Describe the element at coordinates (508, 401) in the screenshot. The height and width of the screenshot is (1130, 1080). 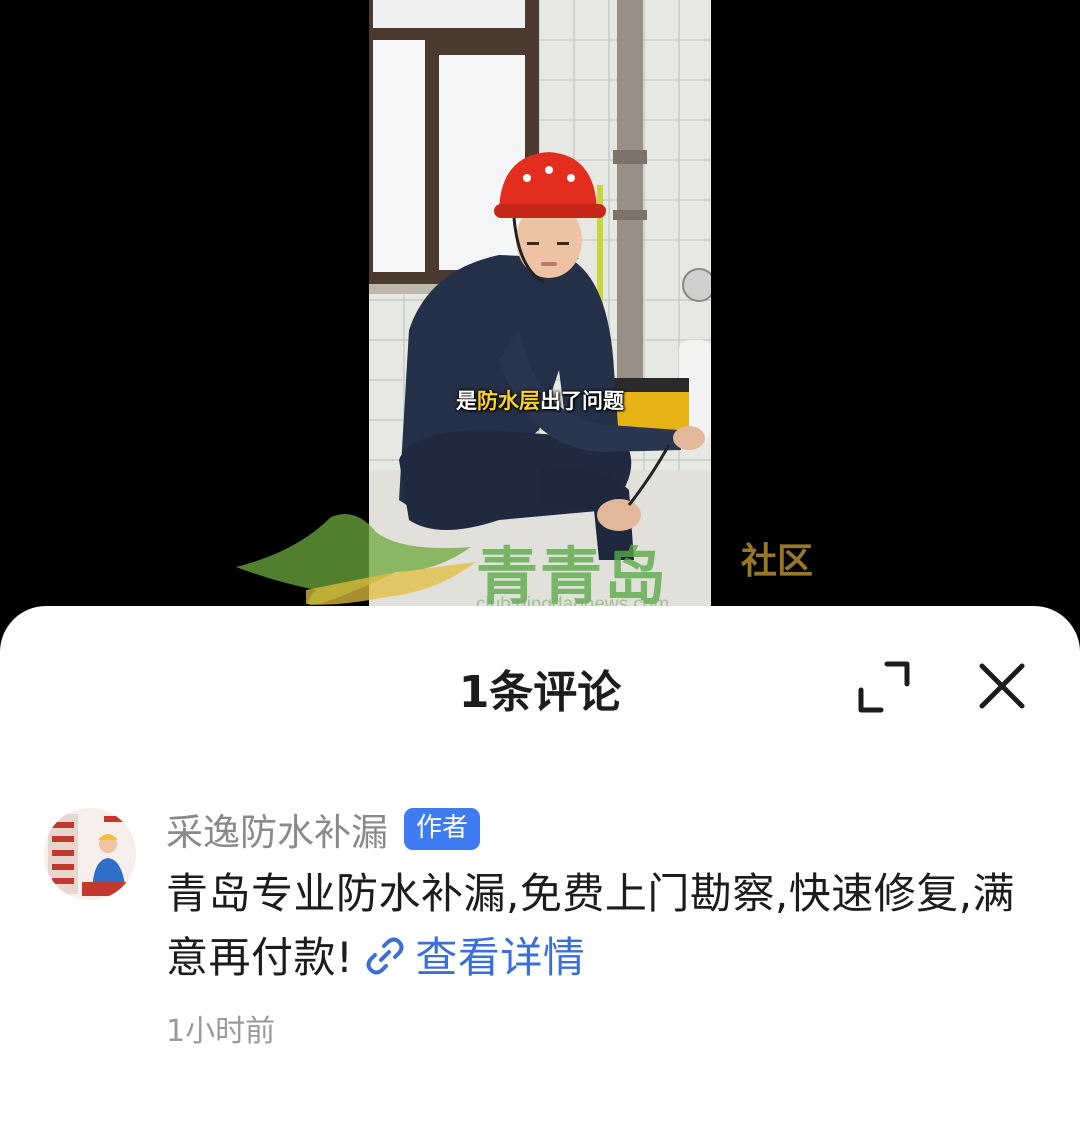
I see `subtitle-highlight: 防水层` at that location.